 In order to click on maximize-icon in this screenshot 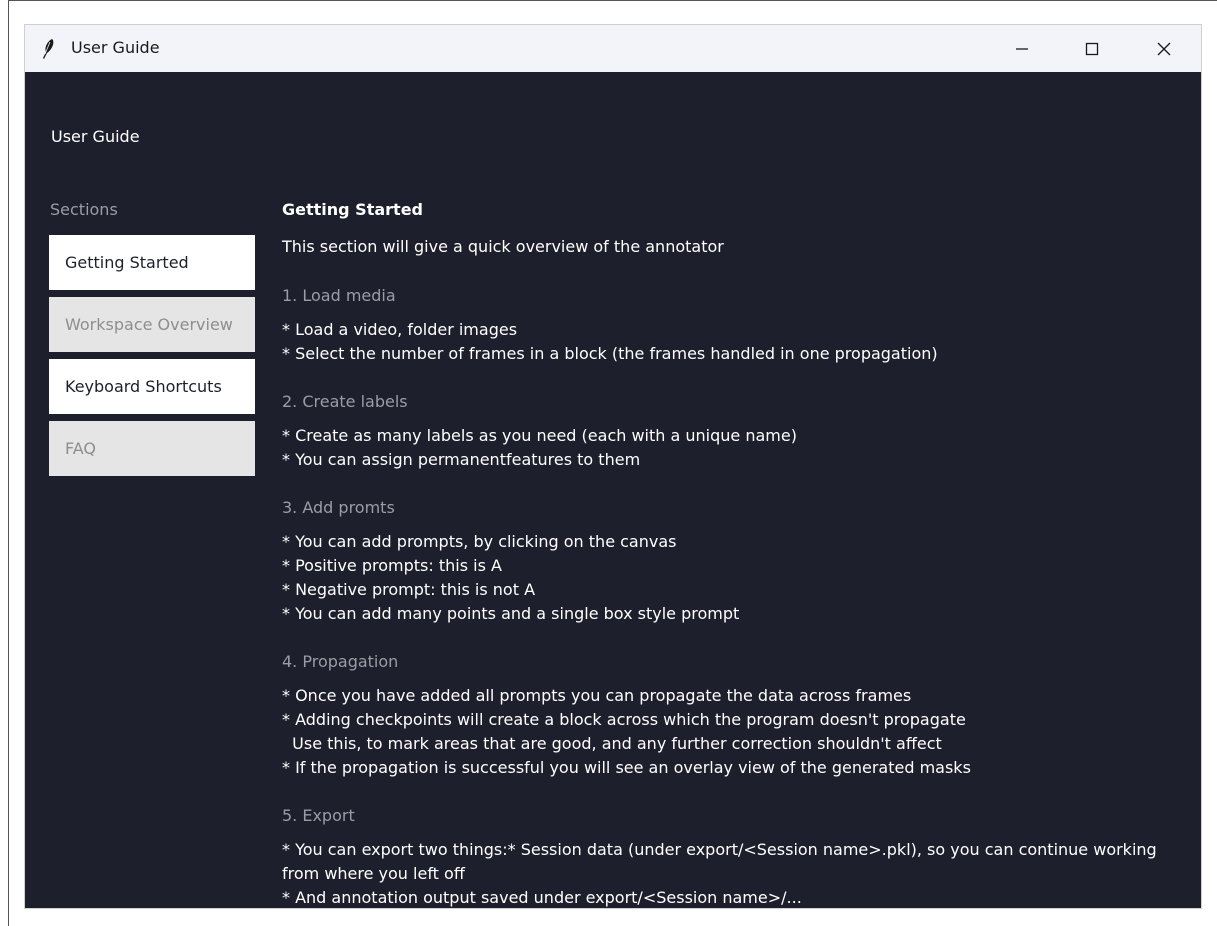, I will do `click(1092, 48)`.